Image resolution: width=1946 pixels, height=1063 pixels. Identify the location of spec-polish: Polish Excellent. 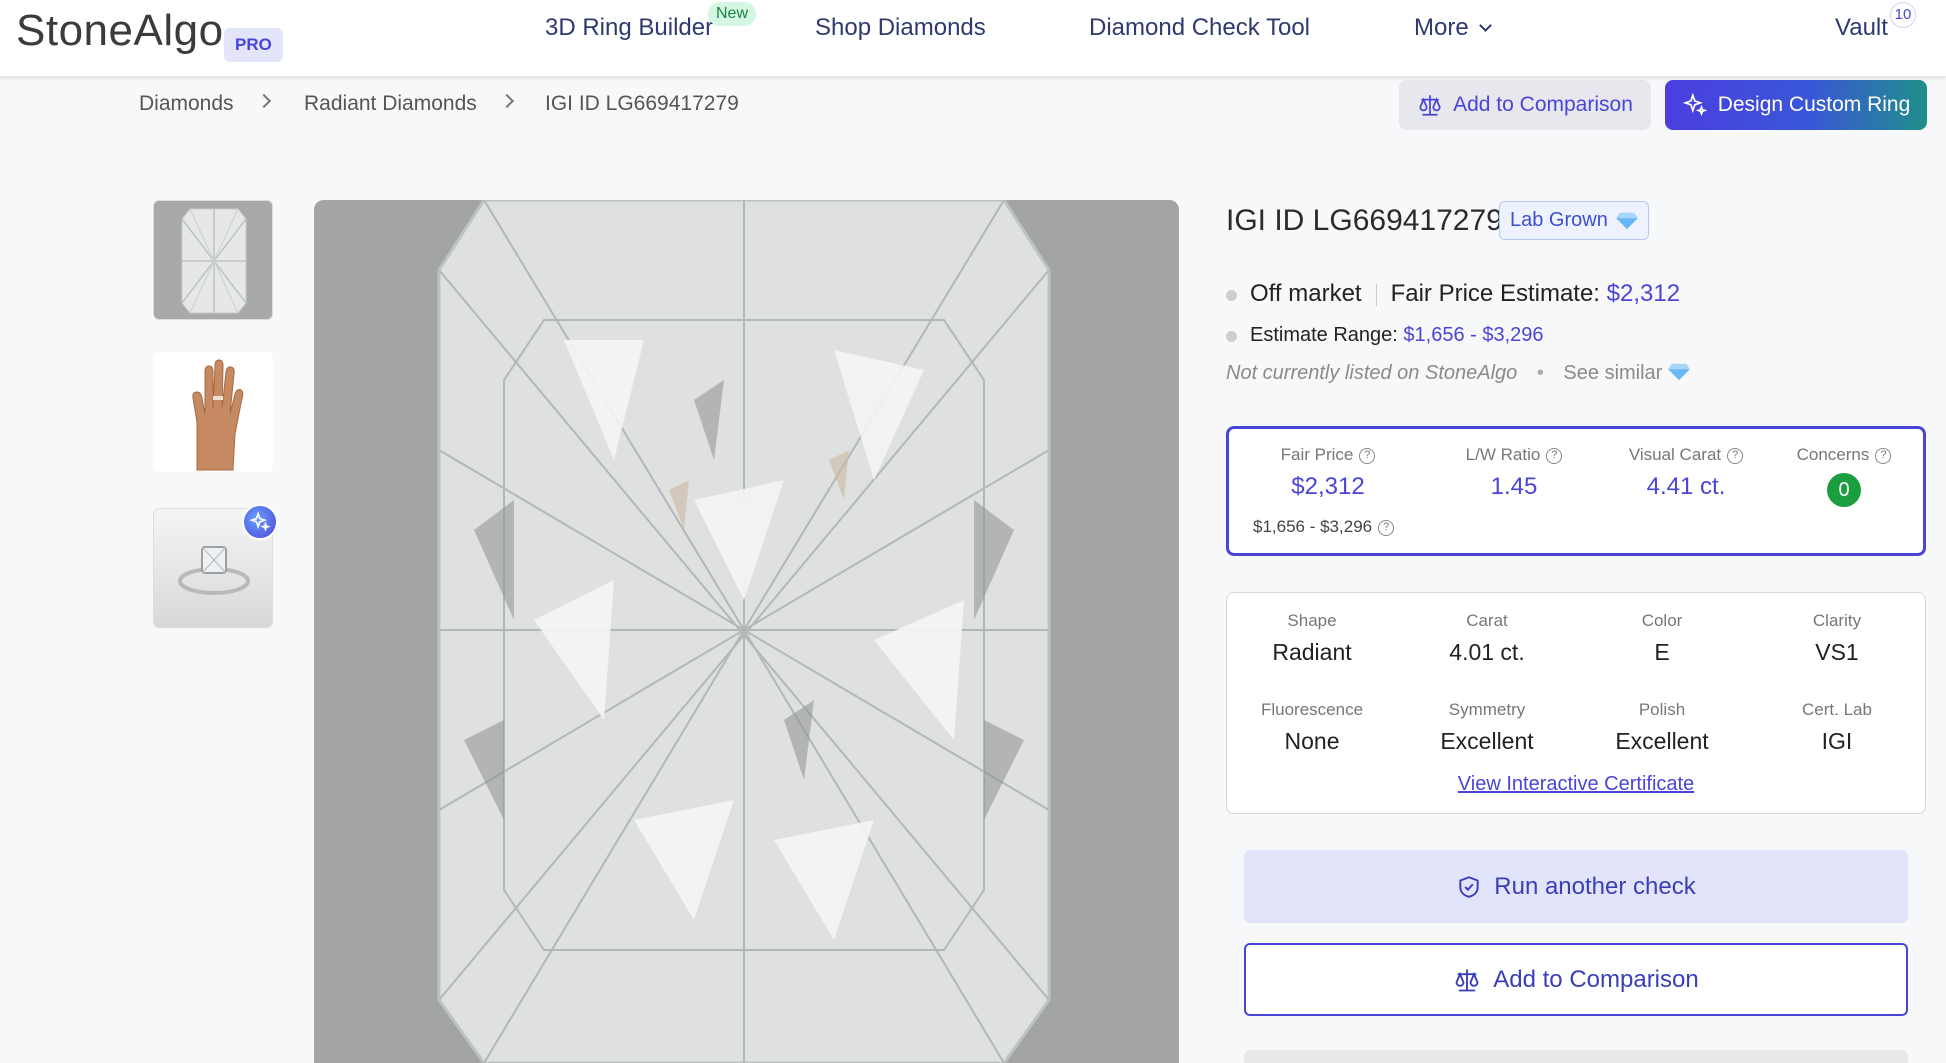
(1662, 727).